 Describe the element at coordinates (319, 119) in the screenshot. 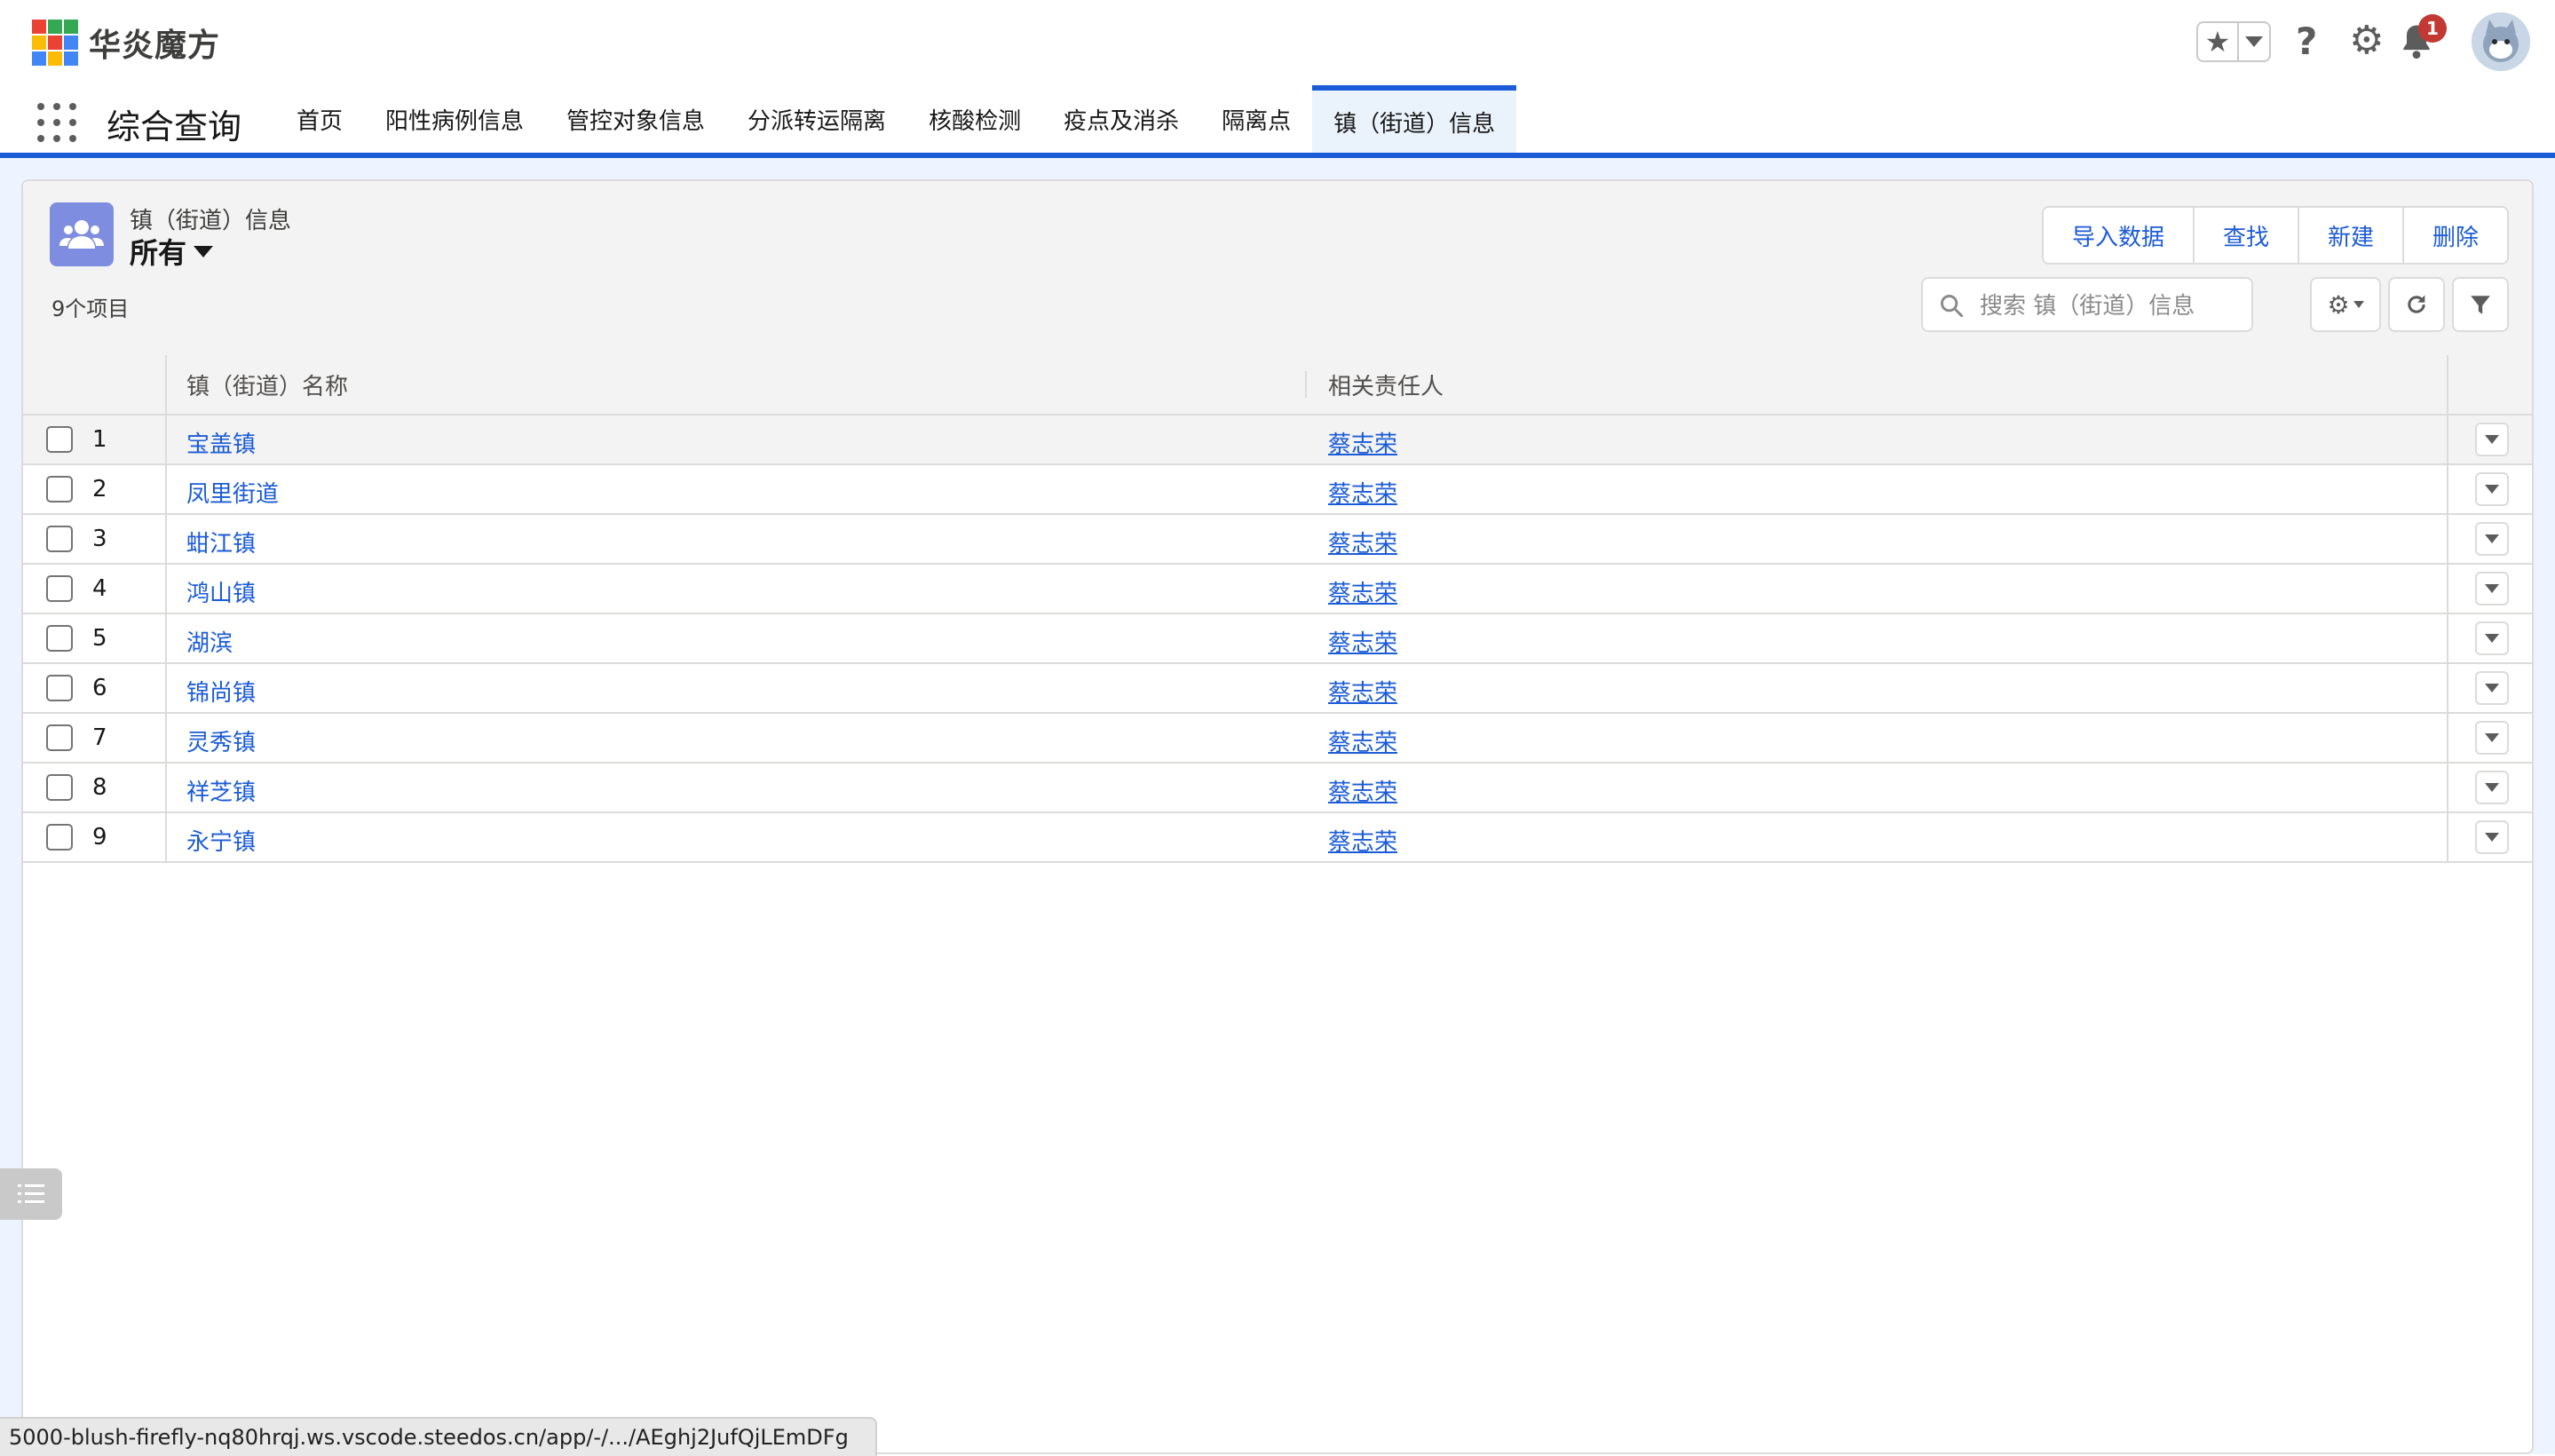

I see `tab-home: 首页` at that location.